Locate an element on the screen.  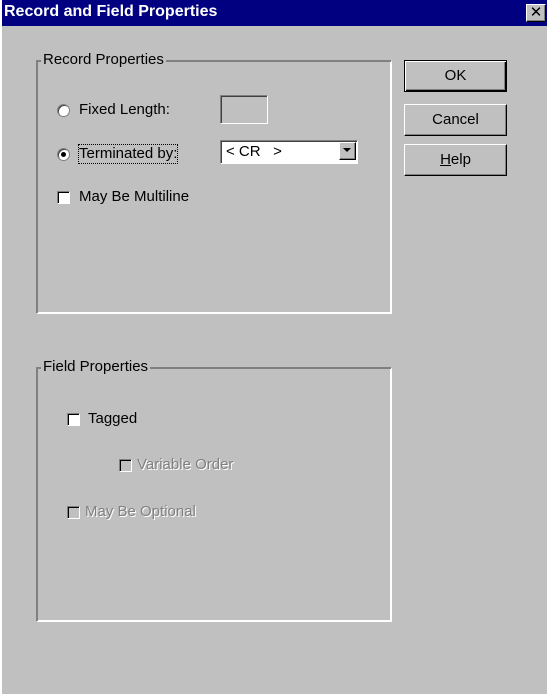
variable-order-label: Variable Order is located at coordinates (185, 465).